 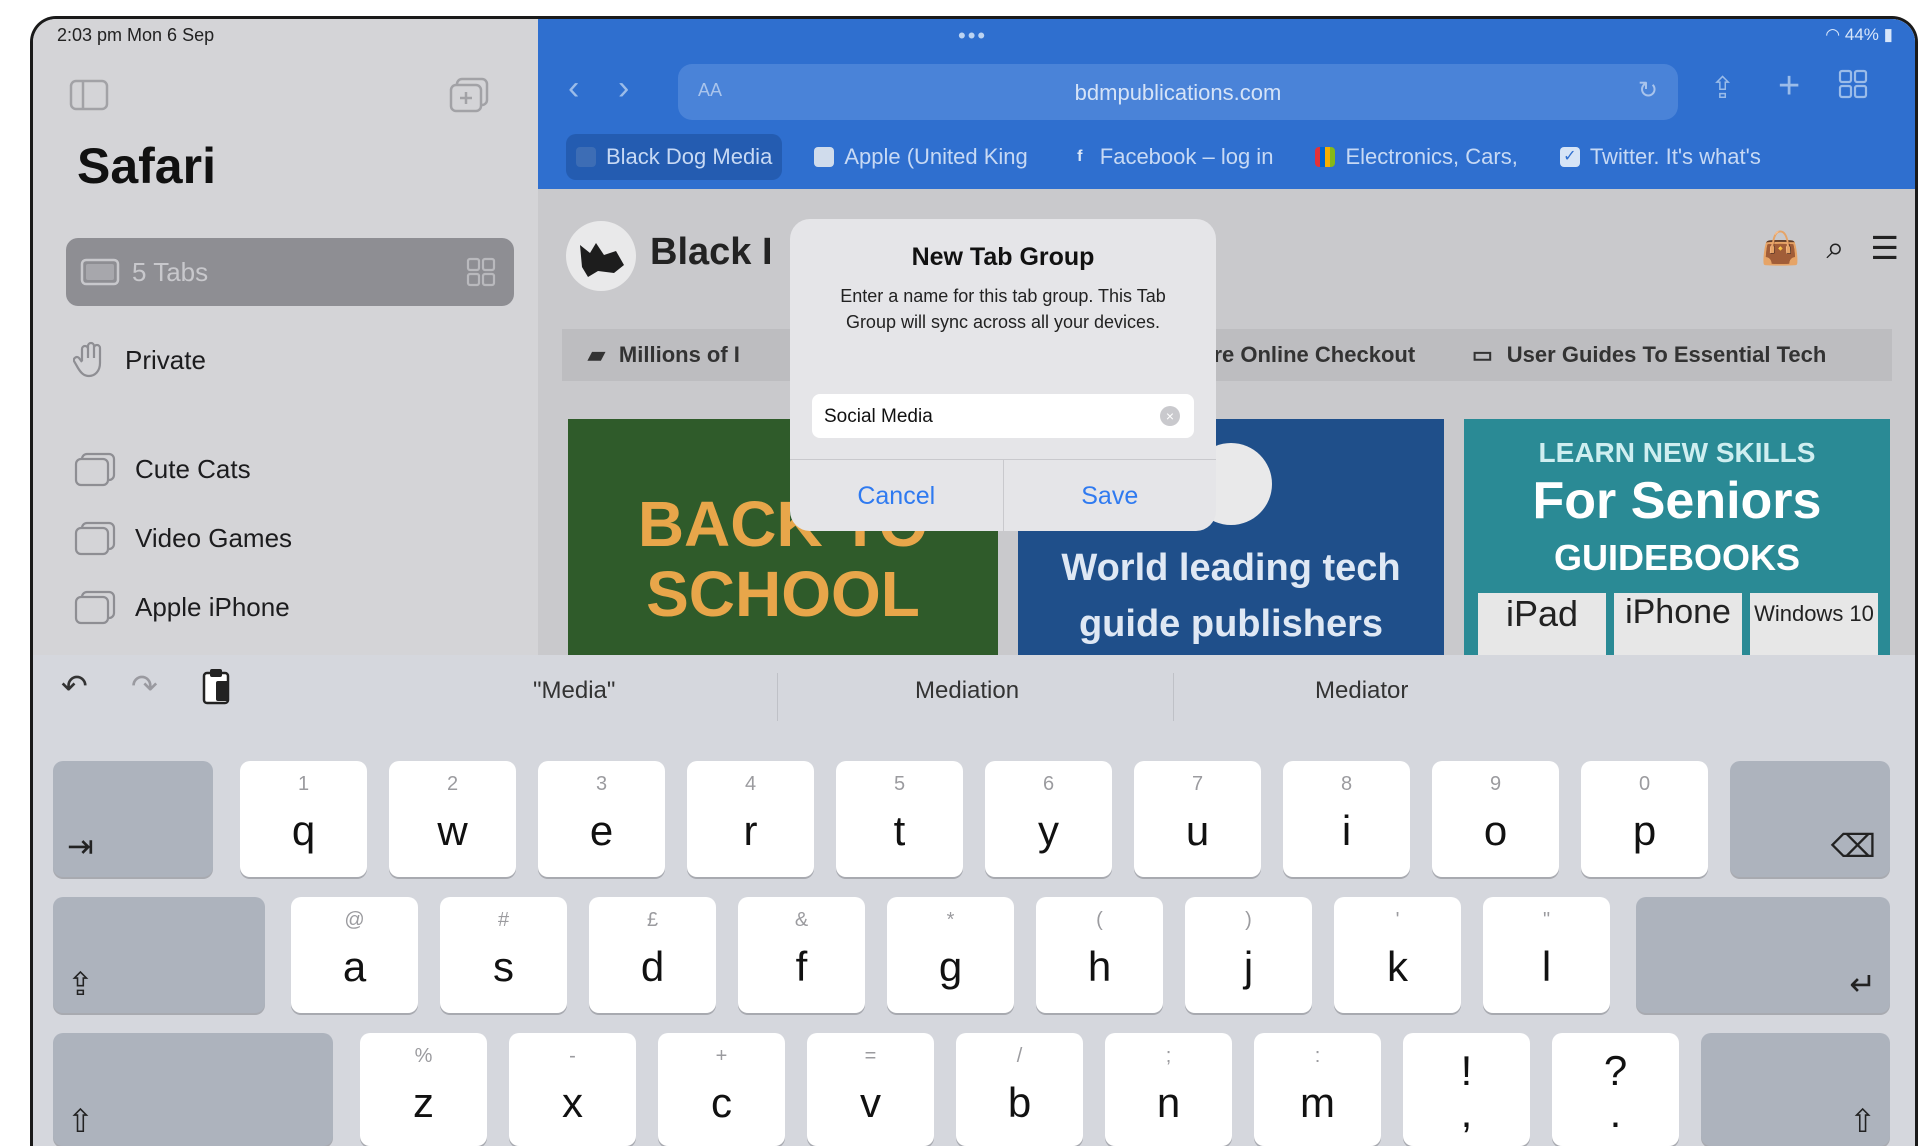 I want to click on clear-icon: ×, so click(x=1170, y=416).